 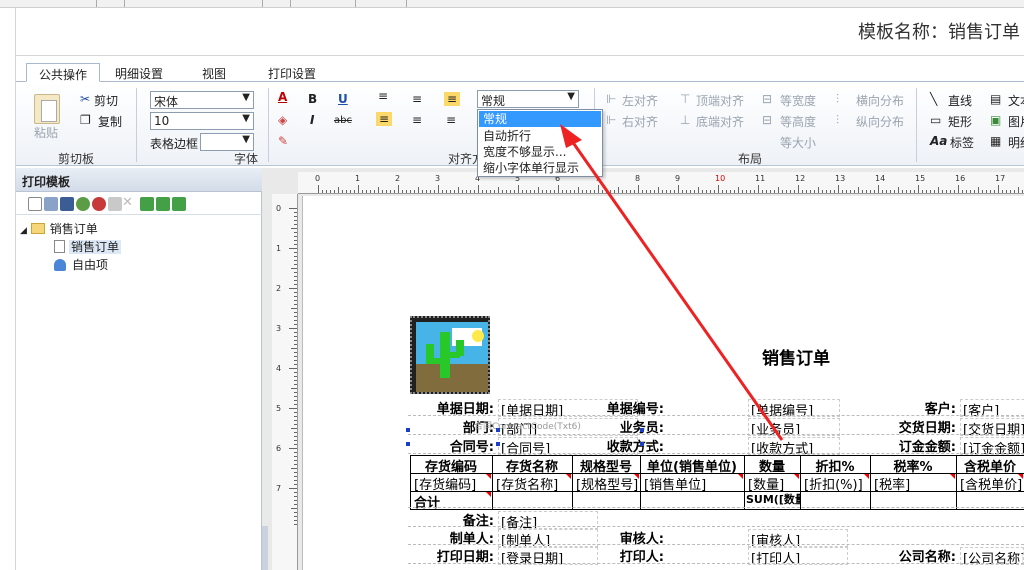 What do you see at coordinates (63, 72) in the screenshot?
I see `tab-public-operations: 公共操作` at bounding box center [63, 72].